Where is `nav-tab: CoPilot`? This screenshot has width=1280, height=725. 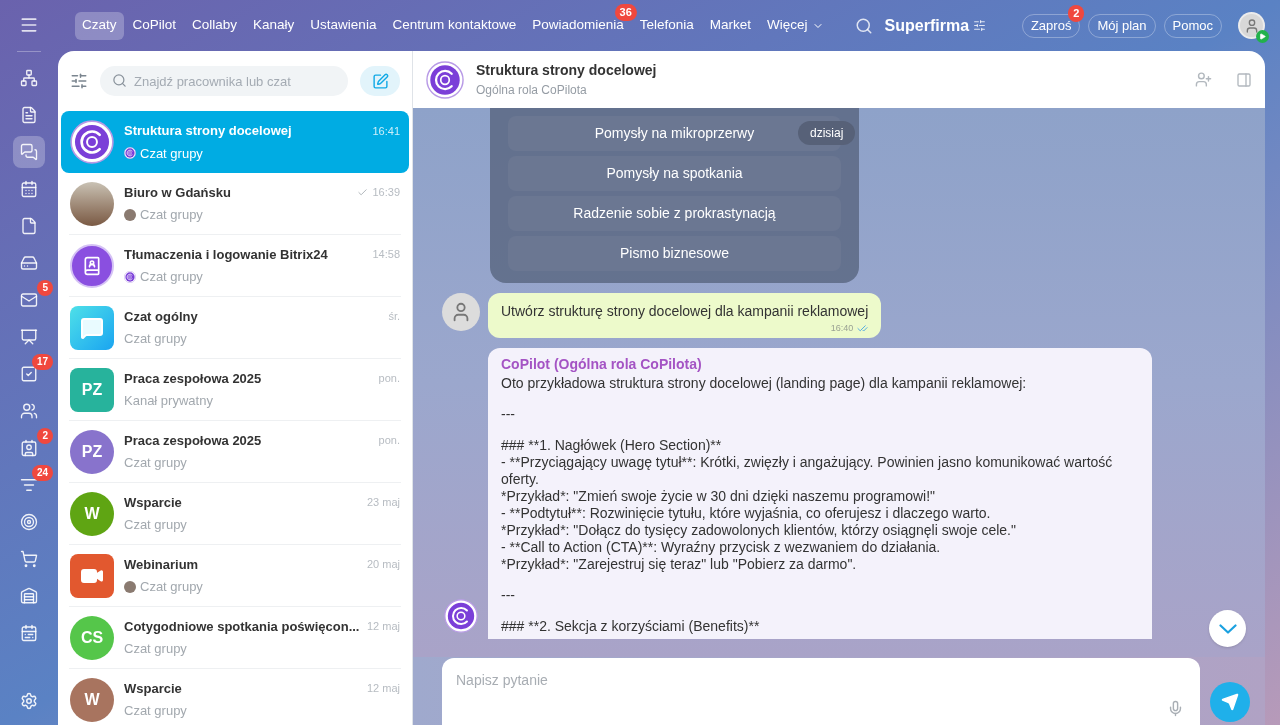
nav-tab: CoPilot is located at coordinates (154, 25).